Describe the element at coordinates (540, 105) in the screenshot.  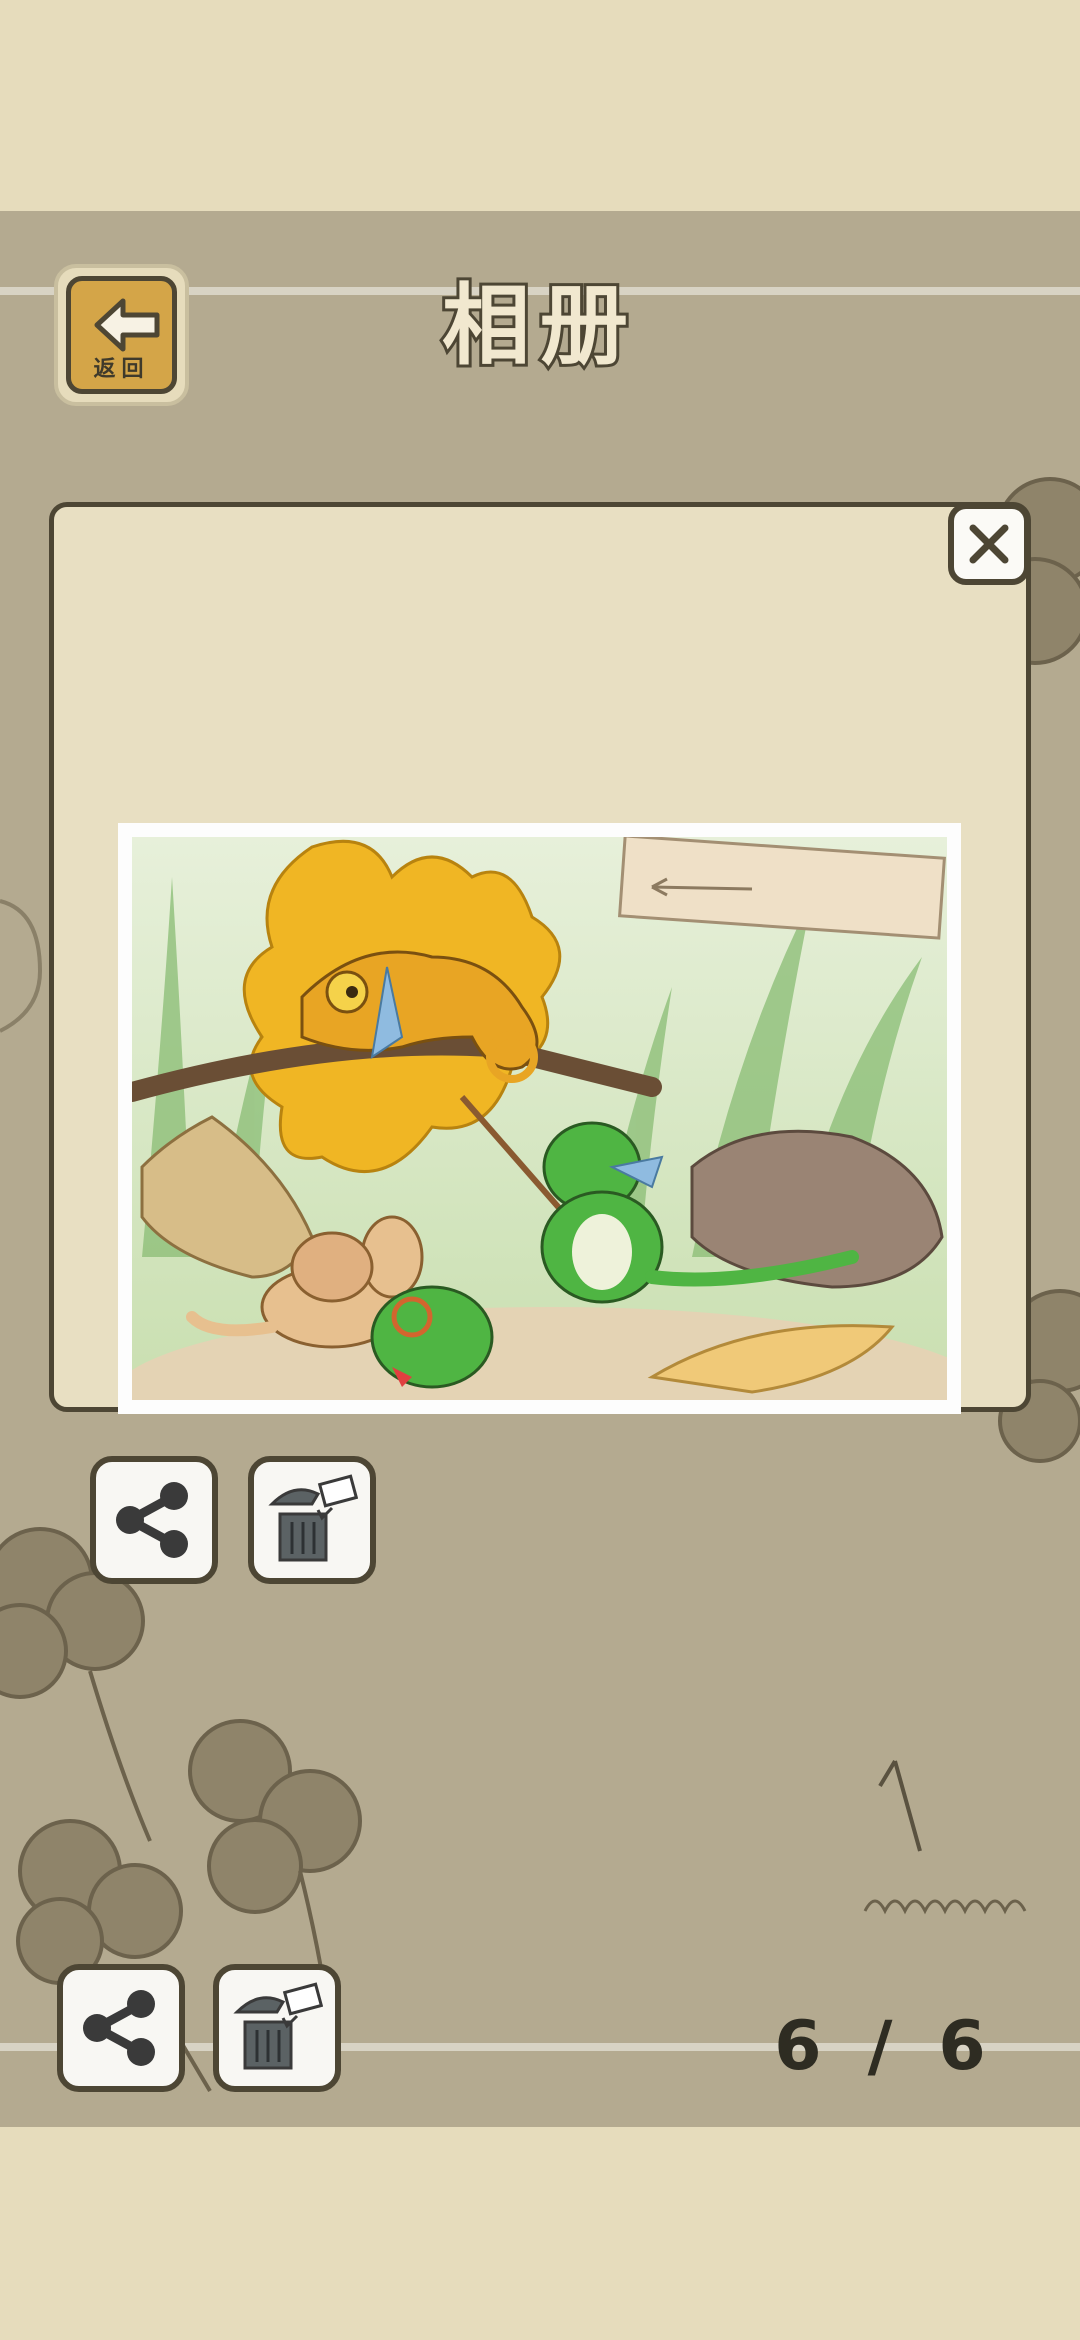
I see `top-letterbox` at that location.